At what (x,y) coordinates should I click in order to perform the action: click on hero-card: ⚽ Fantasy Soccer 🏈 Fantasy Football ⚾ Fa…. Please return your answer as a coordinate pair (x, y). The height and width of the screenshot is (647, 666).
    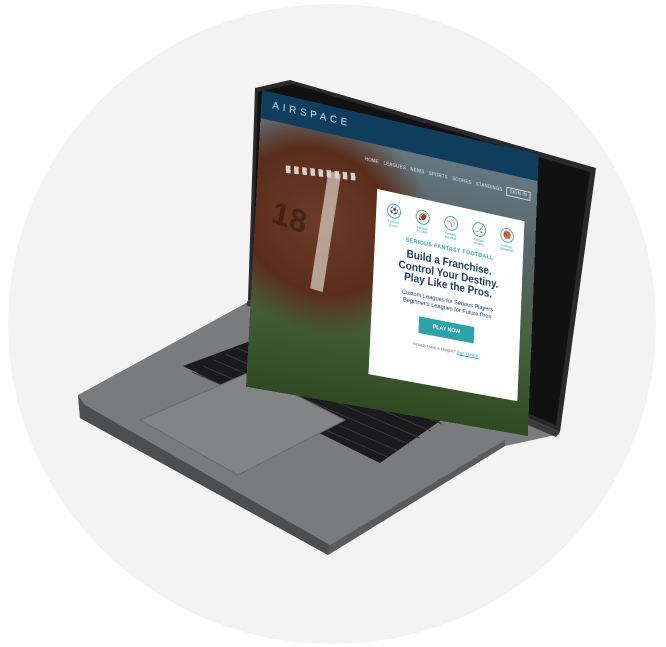
    Looking at the image, I should click on (446, 295).